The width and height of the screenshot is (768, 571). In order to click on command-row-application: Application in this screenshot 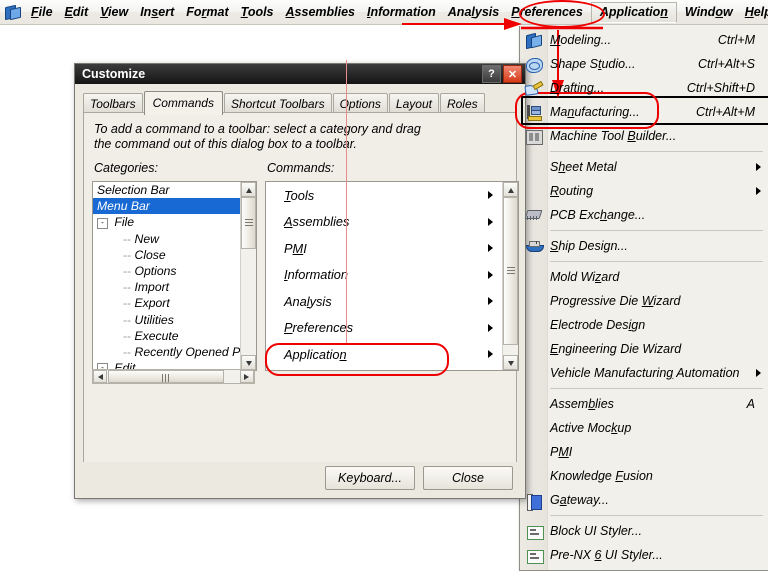, I will do `click(384, 354)`.